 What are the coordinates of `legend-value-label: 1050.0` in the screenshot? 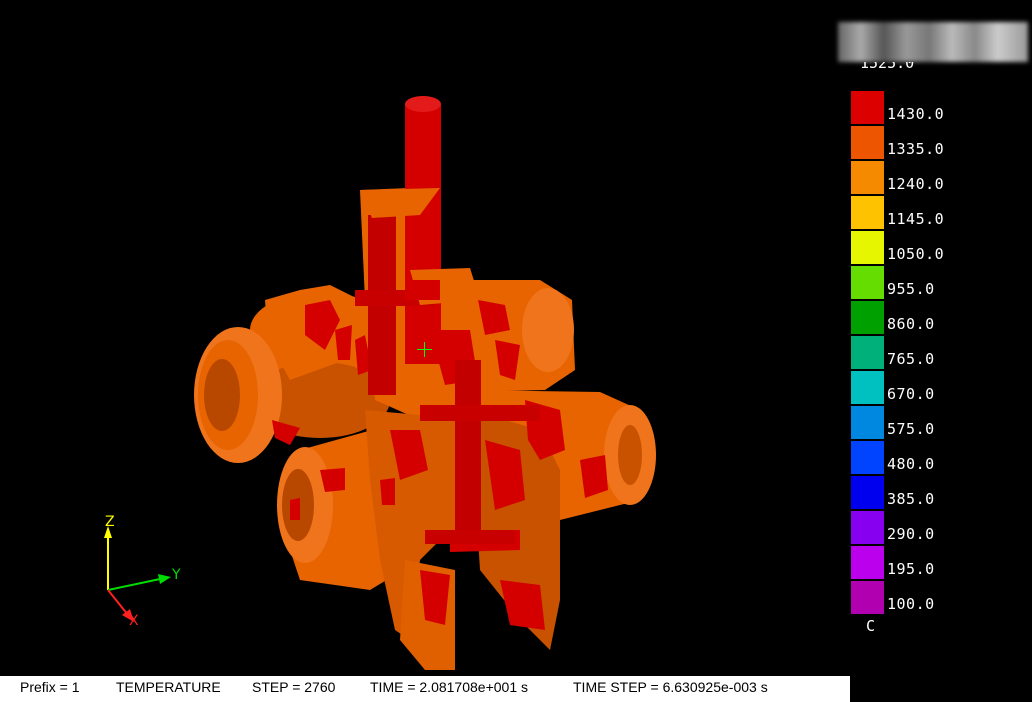 It's located at (916, 254).